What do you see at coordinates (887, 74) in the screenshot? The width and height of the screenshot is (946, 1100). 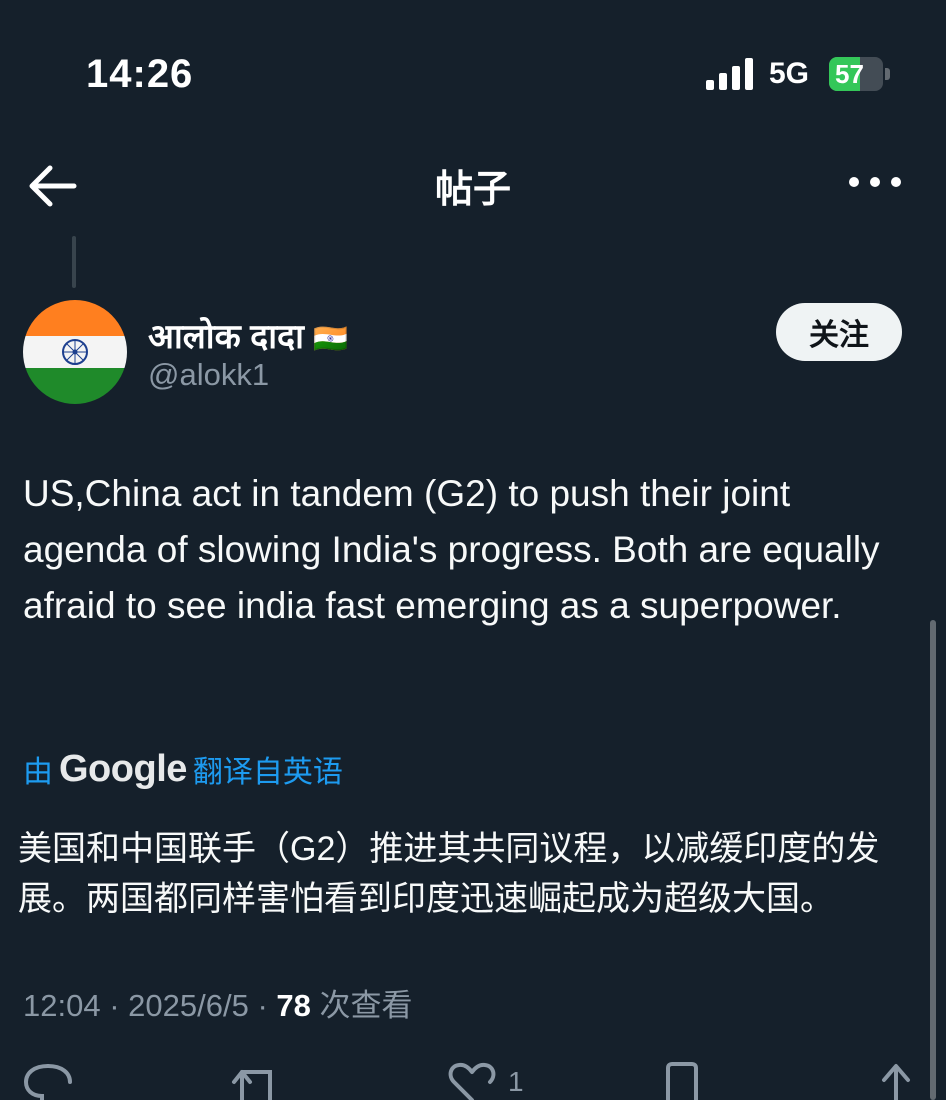 I see `battery-cap` at bounding box center [887, 74].